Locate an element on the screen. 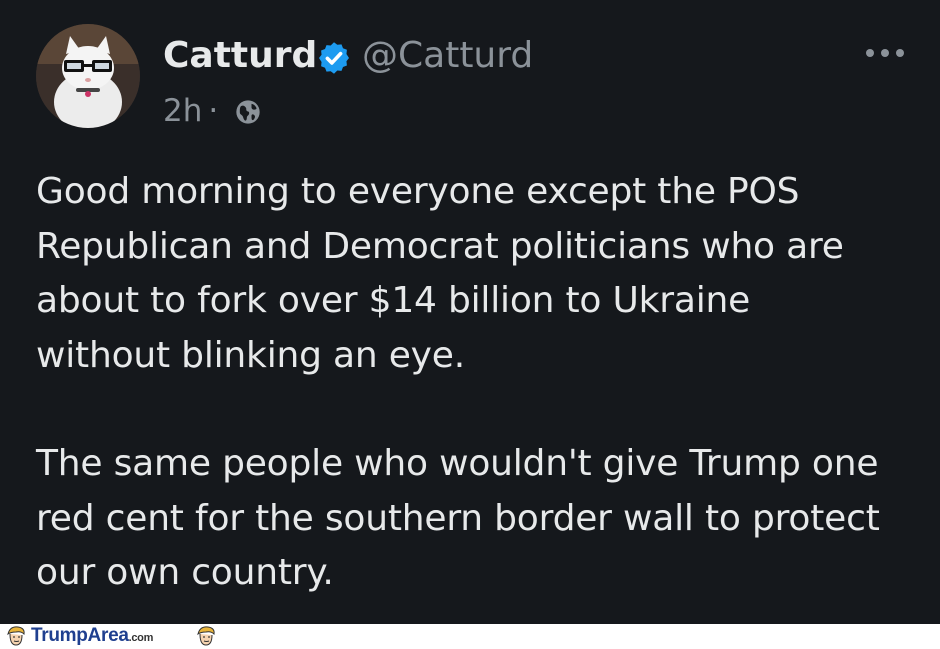 The height and width of the screenshot is (649, 940). watermark-bar: TrumpArea.com is located at coordinates (470, 636).